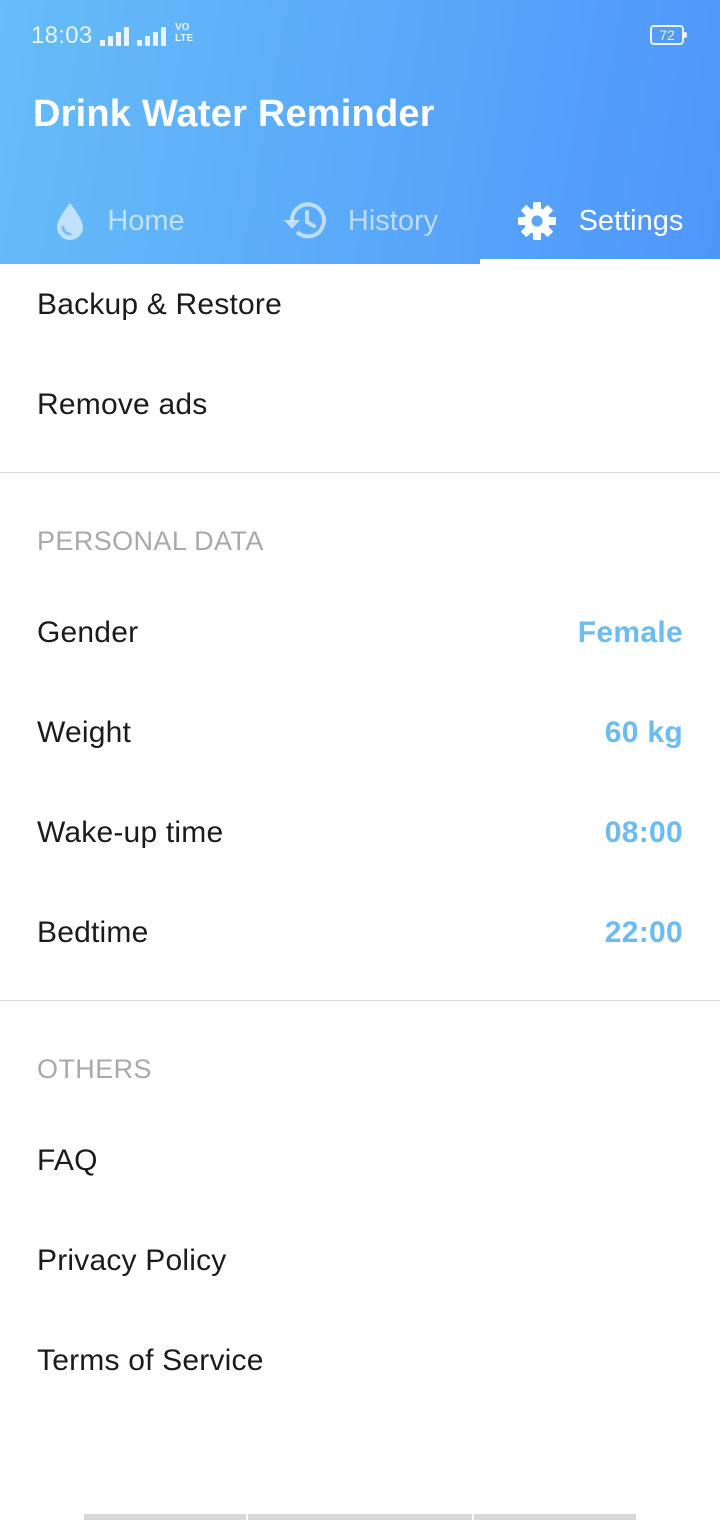 Image resolution: width=720 pixels, height=1520 pixels. What do you see at coordinates (643, 732) in the screenshot?
I see `weight-value: 60 kg` at bounding box center [643, 732].